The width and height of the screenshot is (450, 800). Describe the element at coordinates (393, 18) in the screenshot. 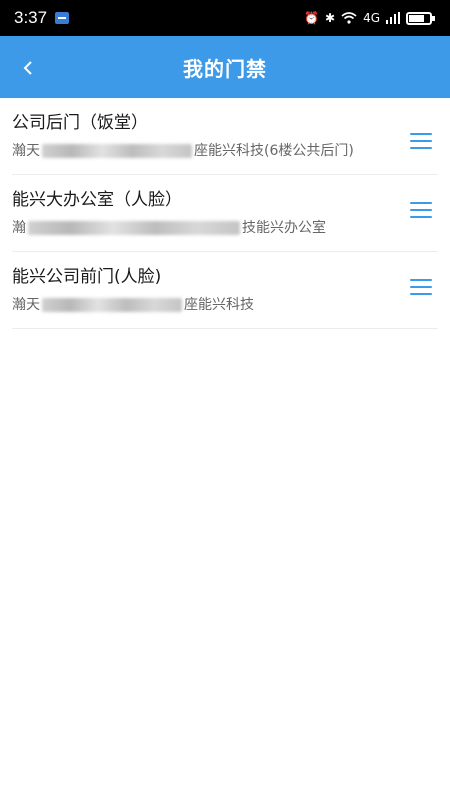

I see `signal-icon` at that location.